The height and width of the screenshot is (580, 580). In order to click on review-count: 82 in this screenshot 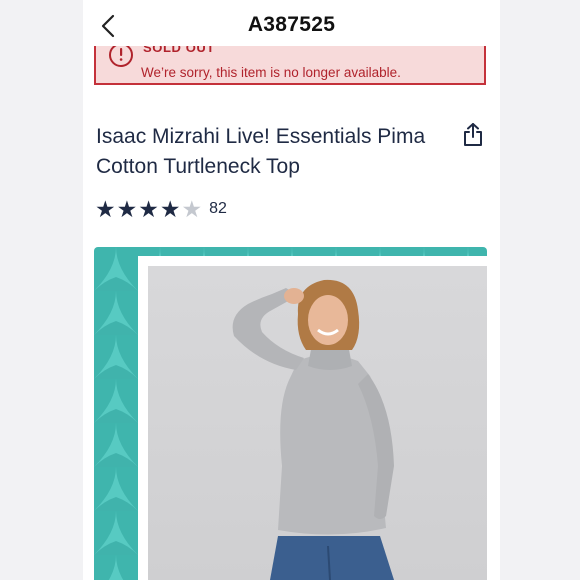, I will do `click(218, 209)`.